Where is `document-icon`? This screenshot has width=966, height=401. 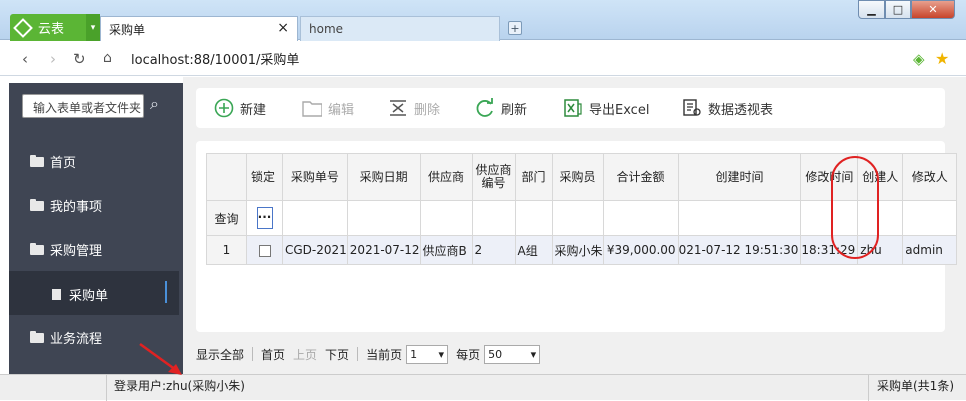 document-icon is located at coordinates (56, 294).